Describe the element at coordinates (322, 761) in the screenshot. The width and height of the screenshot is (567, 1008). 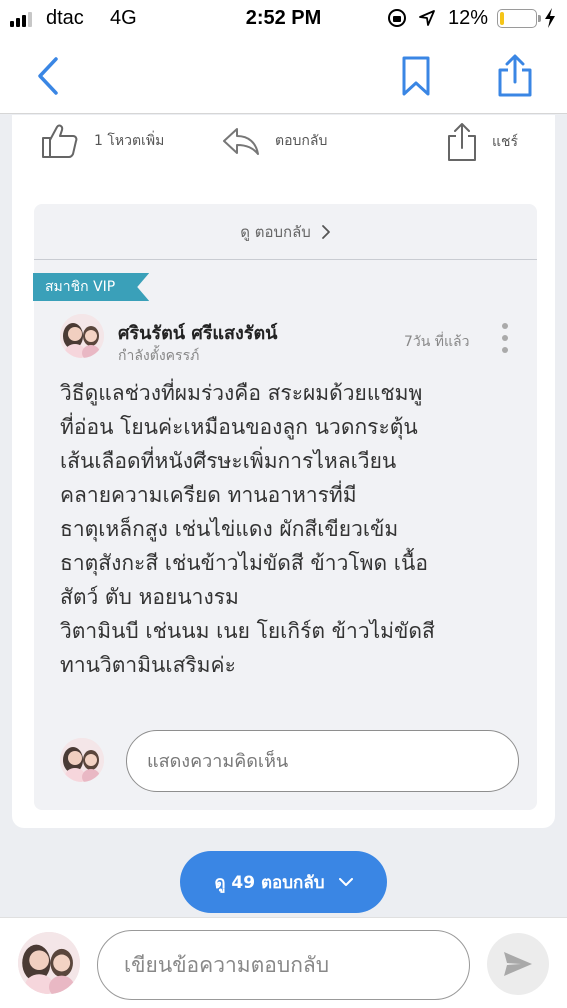
I see `comment-input` at that location.